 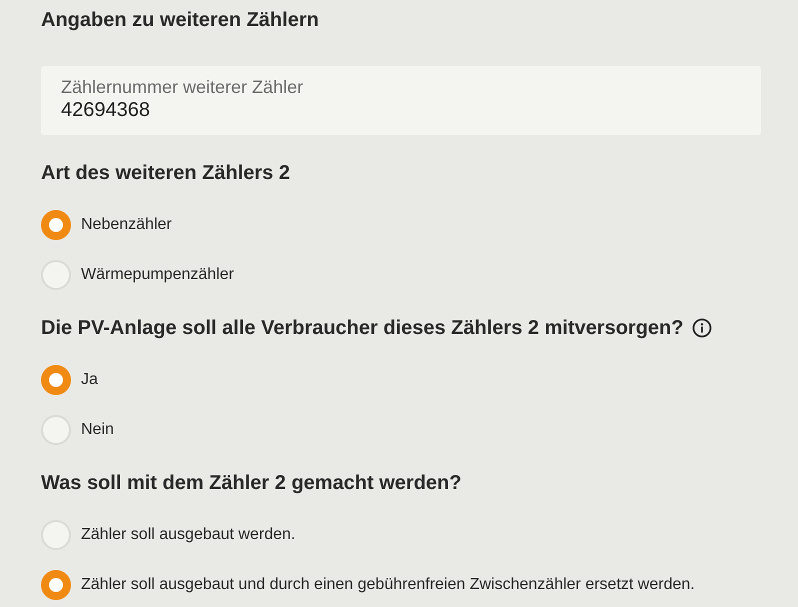 I want to click on radio-option: Nein, so click(x=77, y=430).